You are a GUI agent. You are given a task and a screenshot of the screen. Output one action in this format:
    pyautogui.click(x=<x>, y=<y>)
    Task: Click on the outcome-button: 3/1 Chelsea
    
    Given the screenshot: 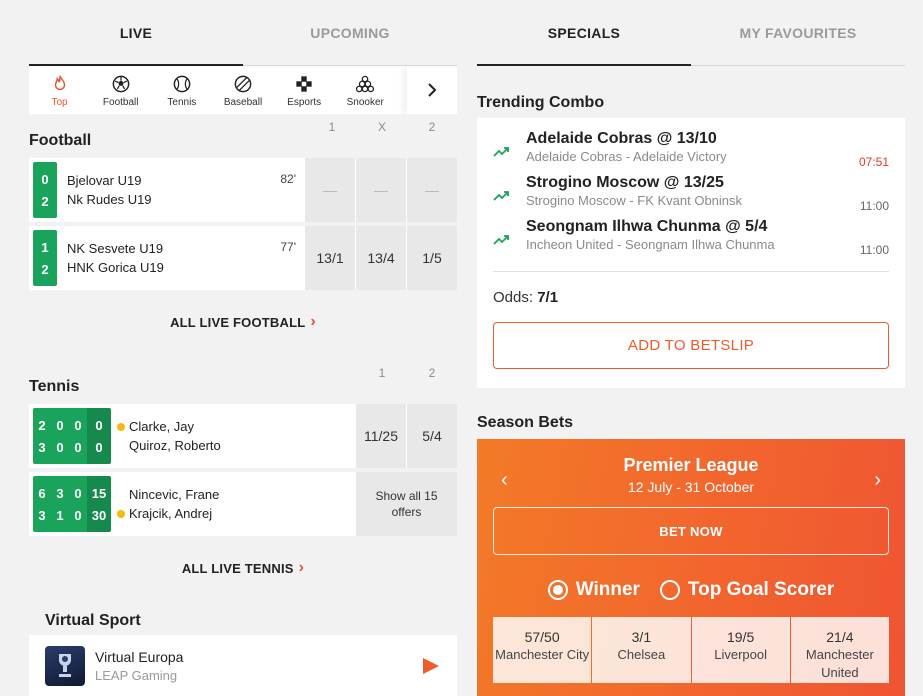 What is the action you would take?
    pyautogui.click(x=641, y=650)
    